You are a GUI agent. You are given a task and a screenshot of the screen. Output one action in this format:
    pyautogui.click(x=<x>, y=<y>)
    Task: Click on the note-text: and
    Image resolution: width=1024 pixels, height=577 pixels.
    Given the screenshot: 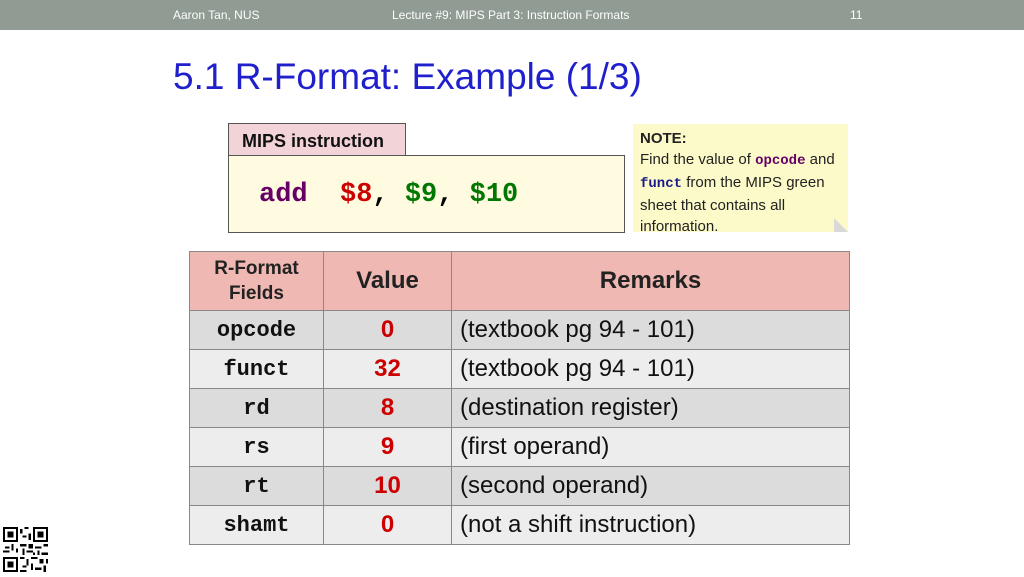 What is the action you would take?
    pyautogui.click(x=822, y=159)
    